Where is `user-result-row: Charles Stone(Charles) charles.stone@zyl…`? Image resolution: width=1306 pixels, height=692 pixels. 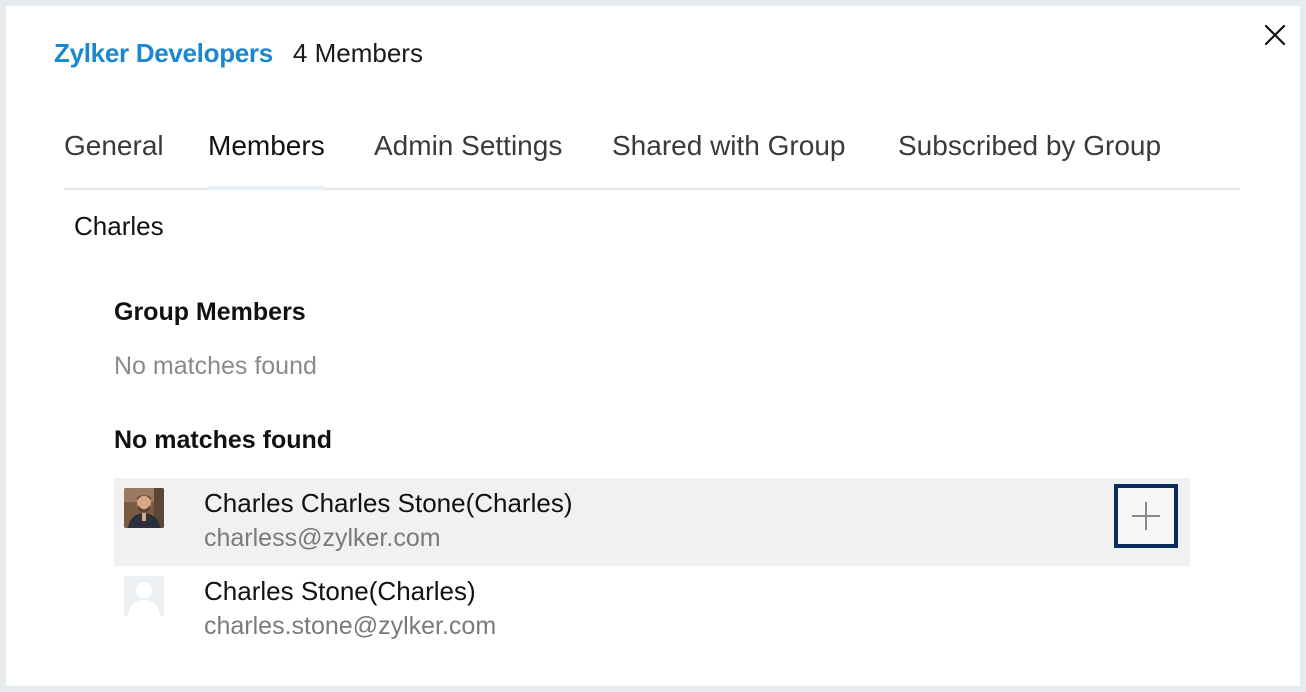 user-result-row: Charles Stone(Charles) charles.stone@zyl… is located at coordinates (652, 610).